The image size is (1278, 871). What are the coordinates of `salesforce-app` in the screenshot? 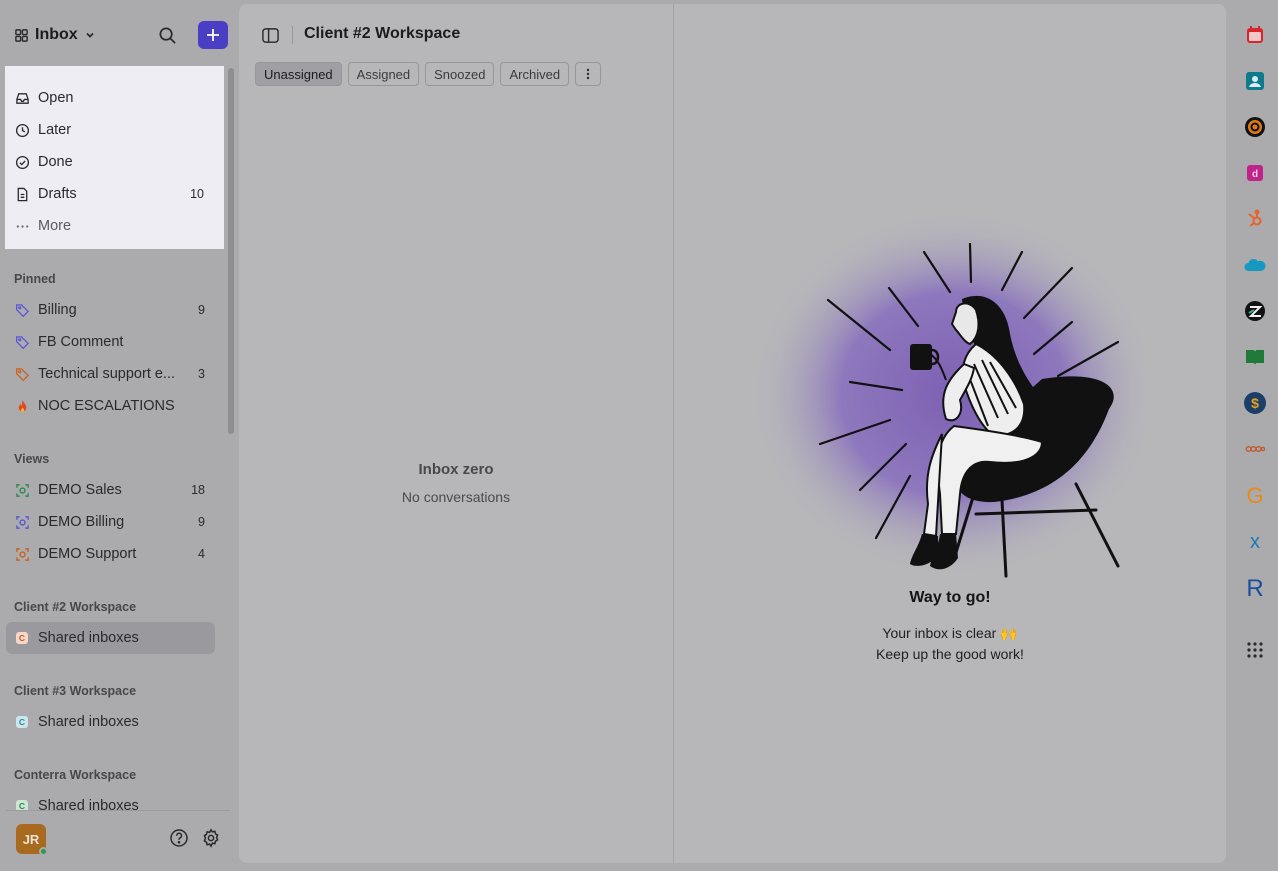 It's located at (1255, 265).